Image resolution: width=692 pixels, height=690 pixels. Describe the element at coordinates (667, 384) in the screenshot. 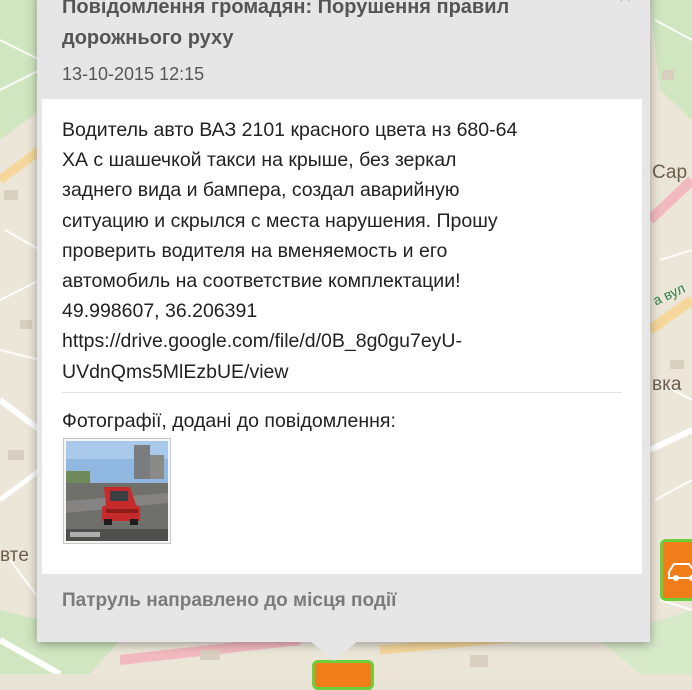

I see `map-label: вка` at that location.